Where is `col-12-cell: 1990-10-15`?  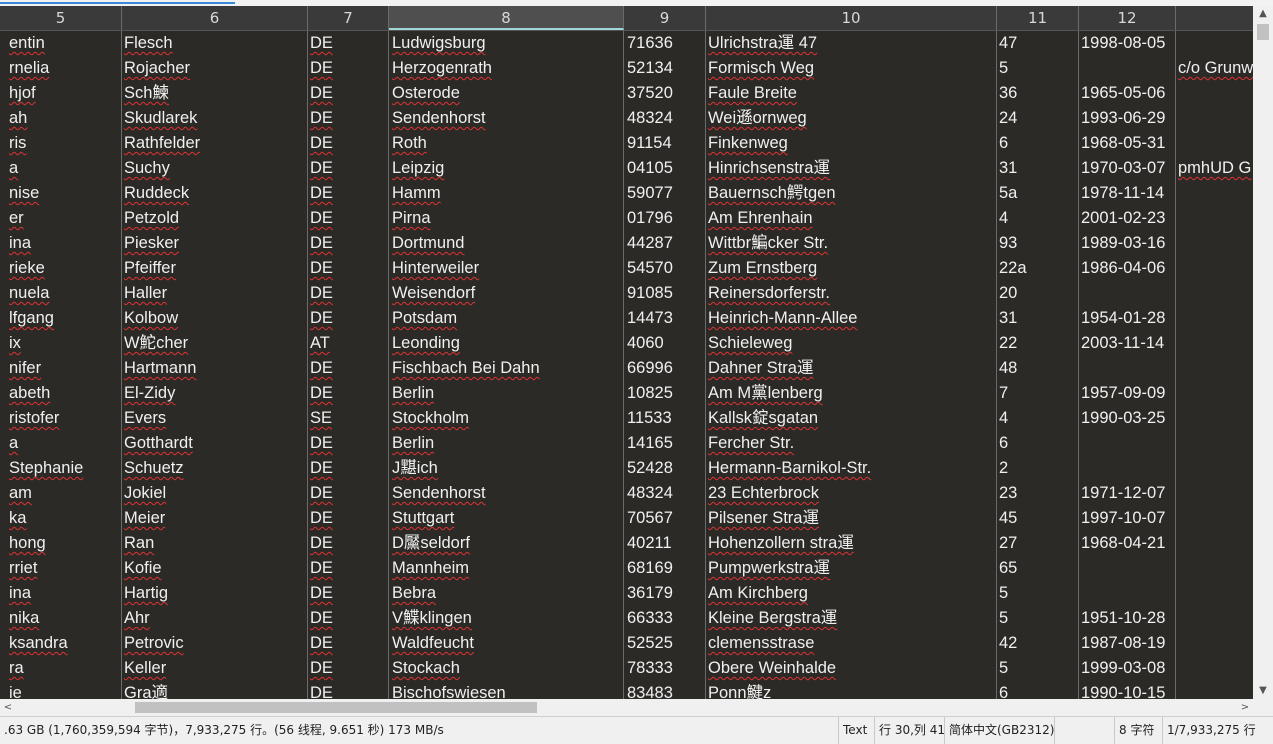 col-12-cell: 1990-10-15 is located at coordinates (1127, 690).